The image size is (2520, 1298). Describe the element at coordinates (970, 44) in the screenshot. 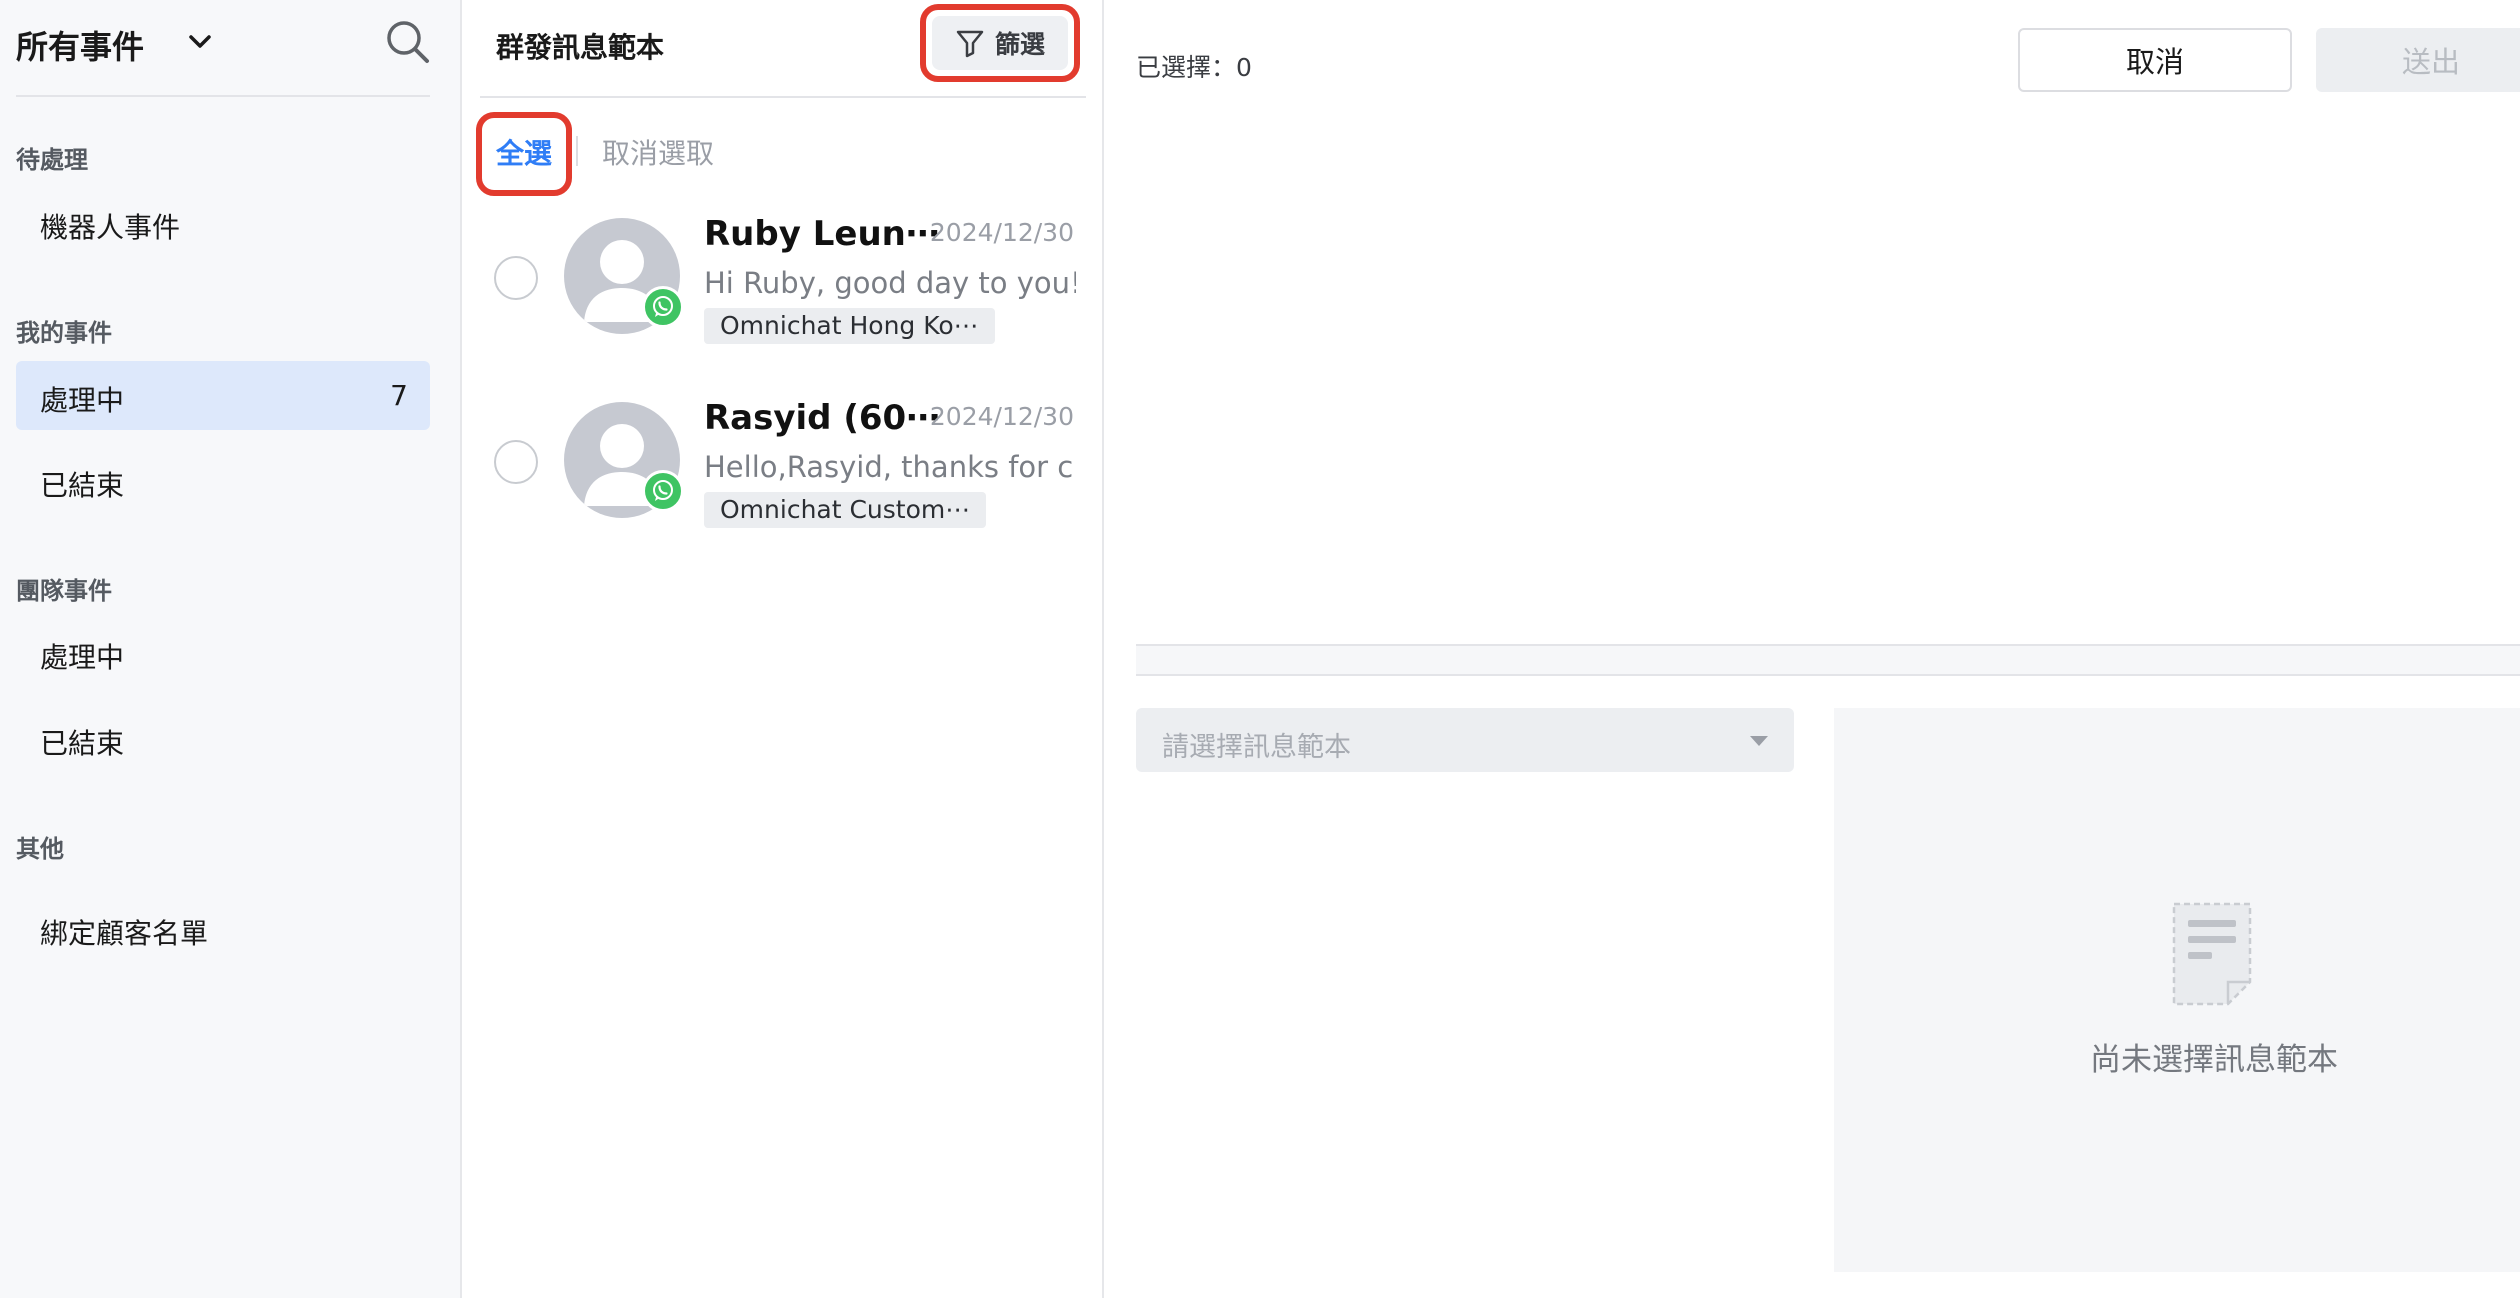

I see `filter-icon` at that location.